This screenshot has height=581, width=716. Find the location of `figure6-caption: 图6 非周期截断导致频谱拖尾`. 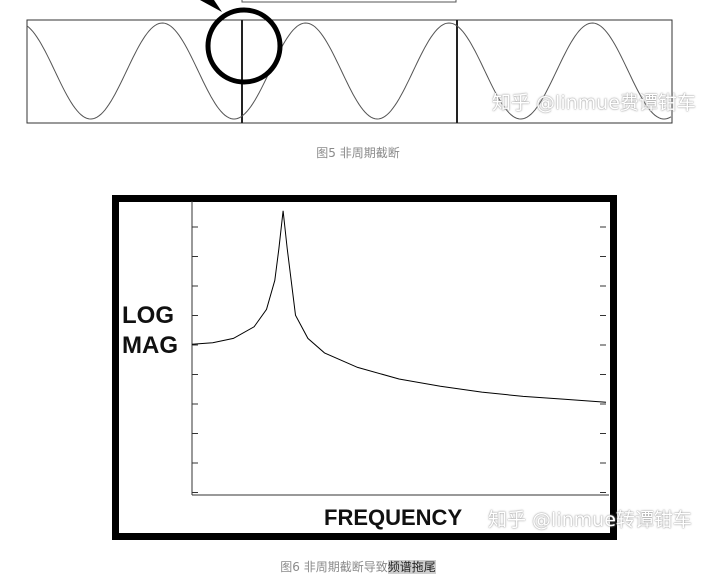

figure6-caption: 图6 非周期截断导致频谱拖尾 is located at coordinates (358, 566).